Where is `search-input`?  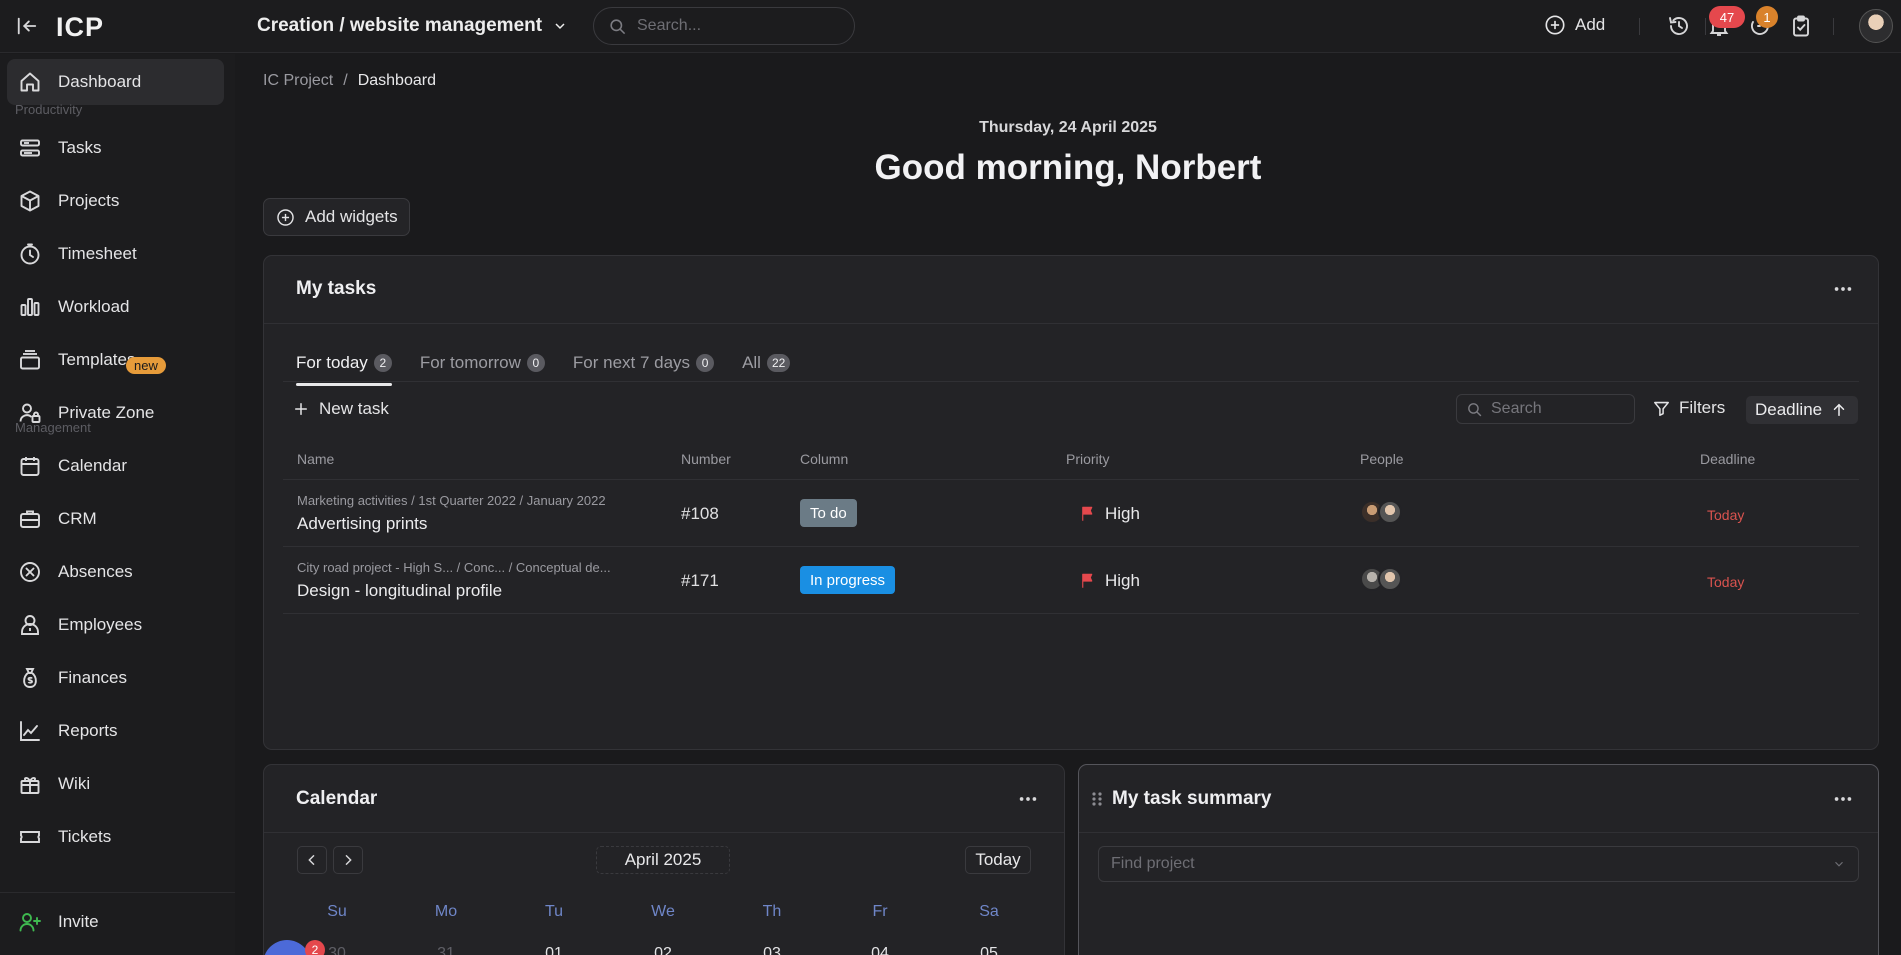
search-input is located at coordinates (737, 26).